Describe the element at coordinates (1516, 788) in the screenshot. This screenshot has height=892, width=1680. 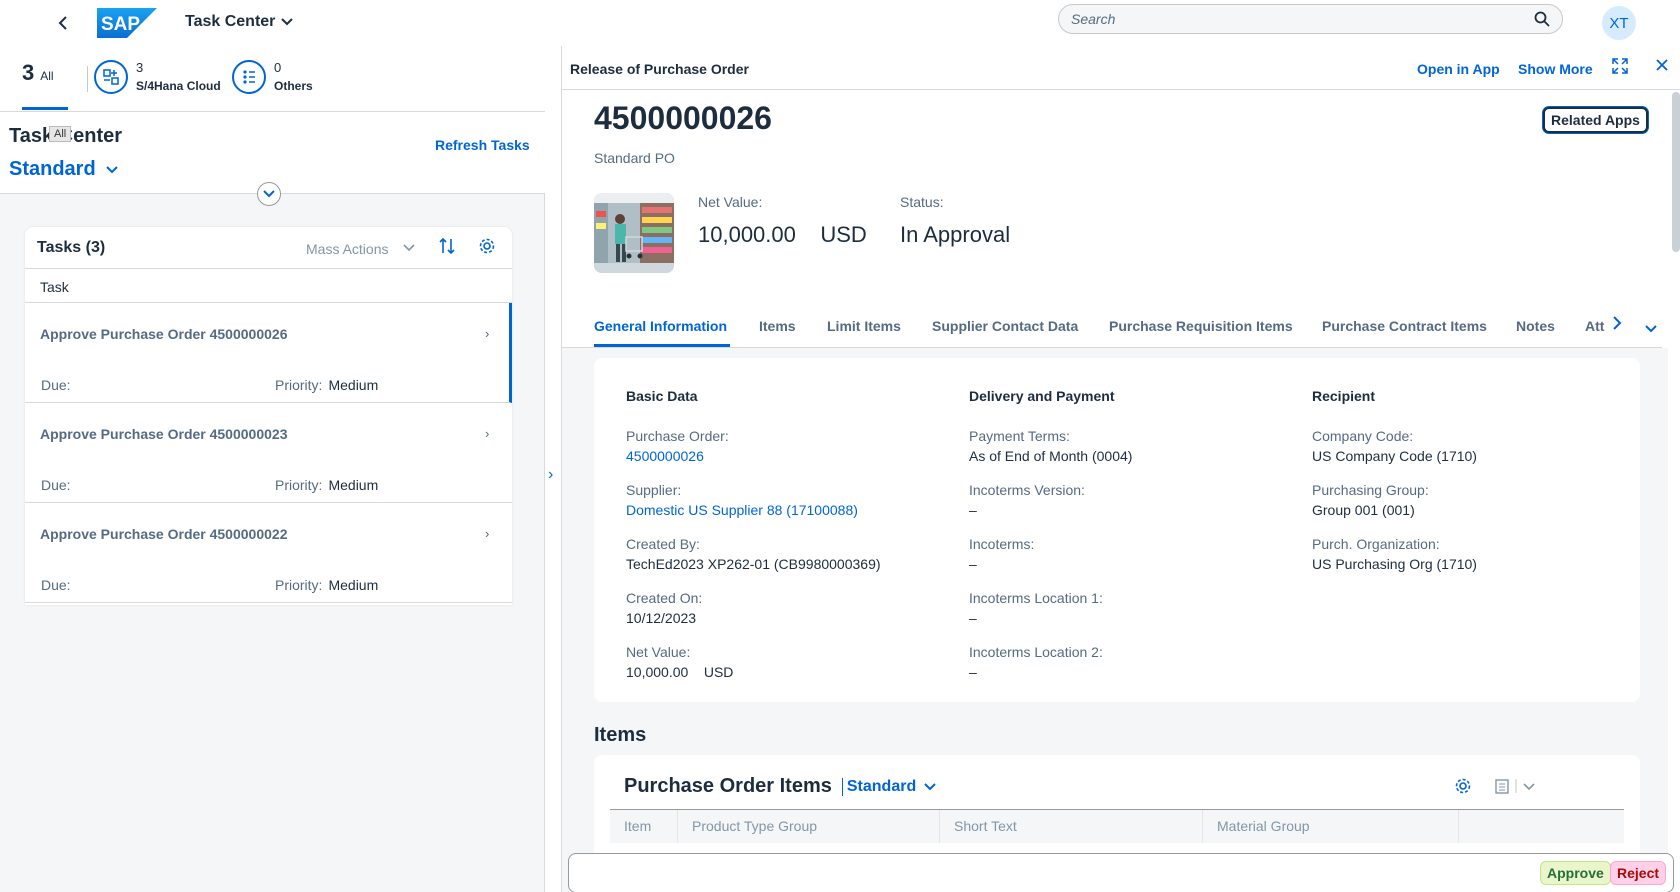
I see `export-icon` at that location.